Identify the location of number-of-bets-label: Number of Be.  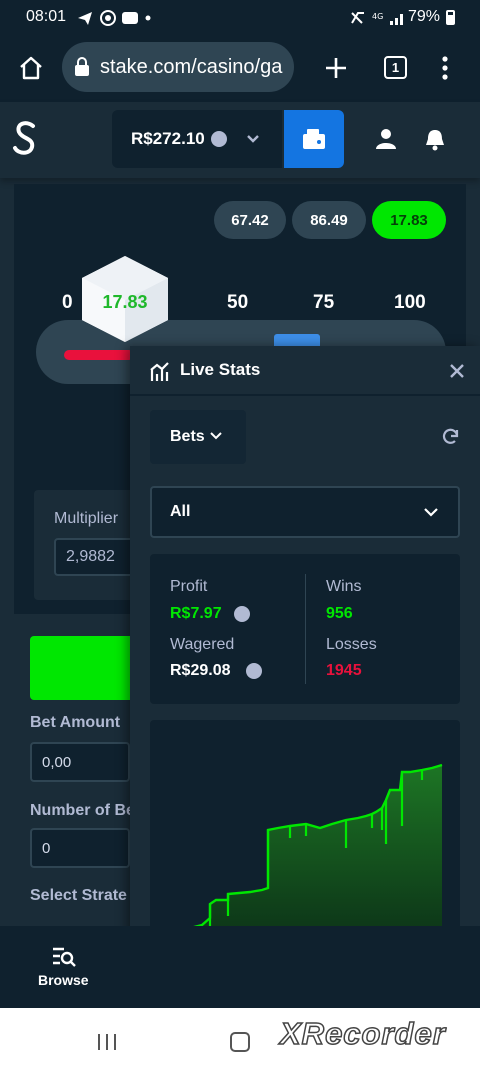
(82, 810).